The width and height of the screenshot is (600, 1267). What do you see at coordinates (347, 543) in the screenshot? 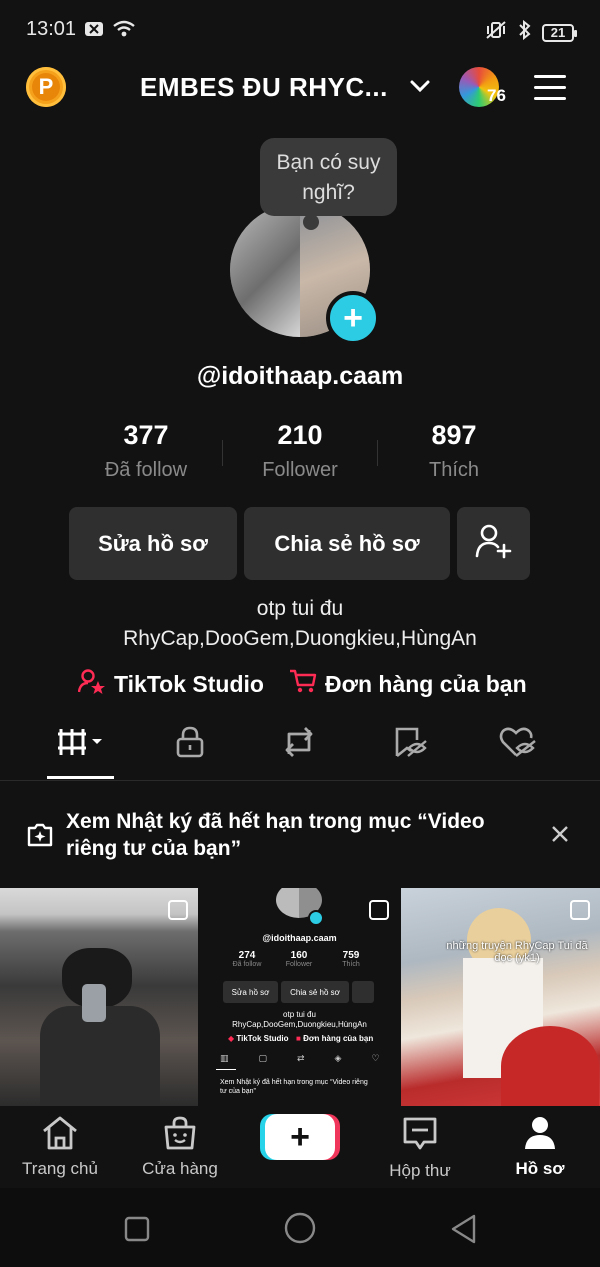
I see `share-profile-button: Chia sẻ hồ sơ` at bounding box center [347, 543].